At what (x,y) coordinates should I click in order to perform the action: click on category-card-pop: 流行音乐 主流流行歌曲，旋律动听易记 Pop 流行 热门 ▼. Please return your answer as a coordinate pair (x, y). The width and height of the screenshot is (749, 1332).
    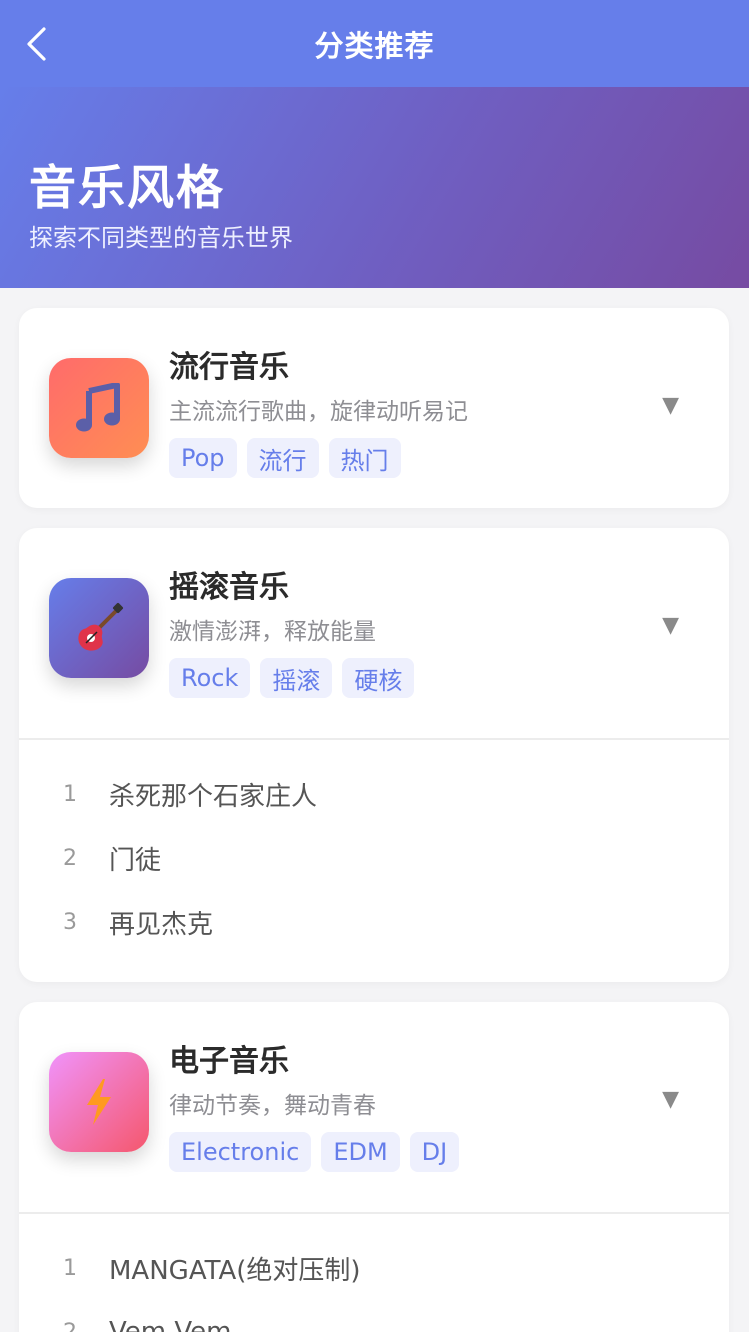
    Looking at the image, I should click on (374, 408).